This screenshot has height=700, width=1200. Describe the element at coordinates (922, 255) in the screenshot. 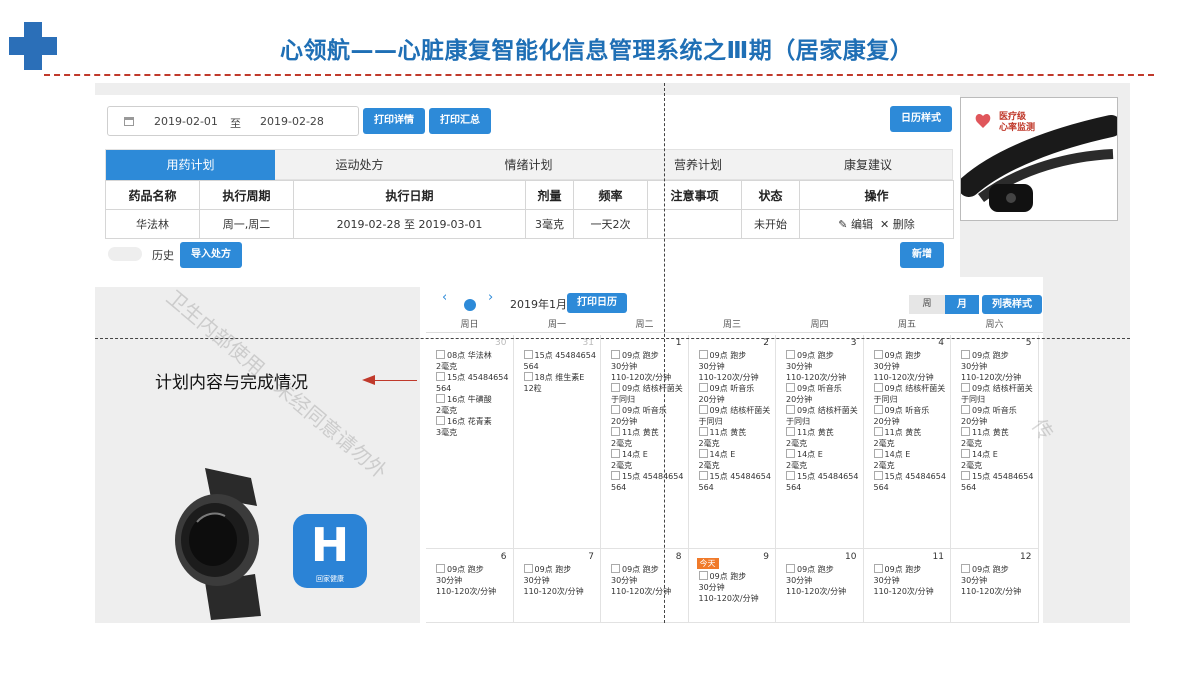

I see `add-button: 新增` at that location.